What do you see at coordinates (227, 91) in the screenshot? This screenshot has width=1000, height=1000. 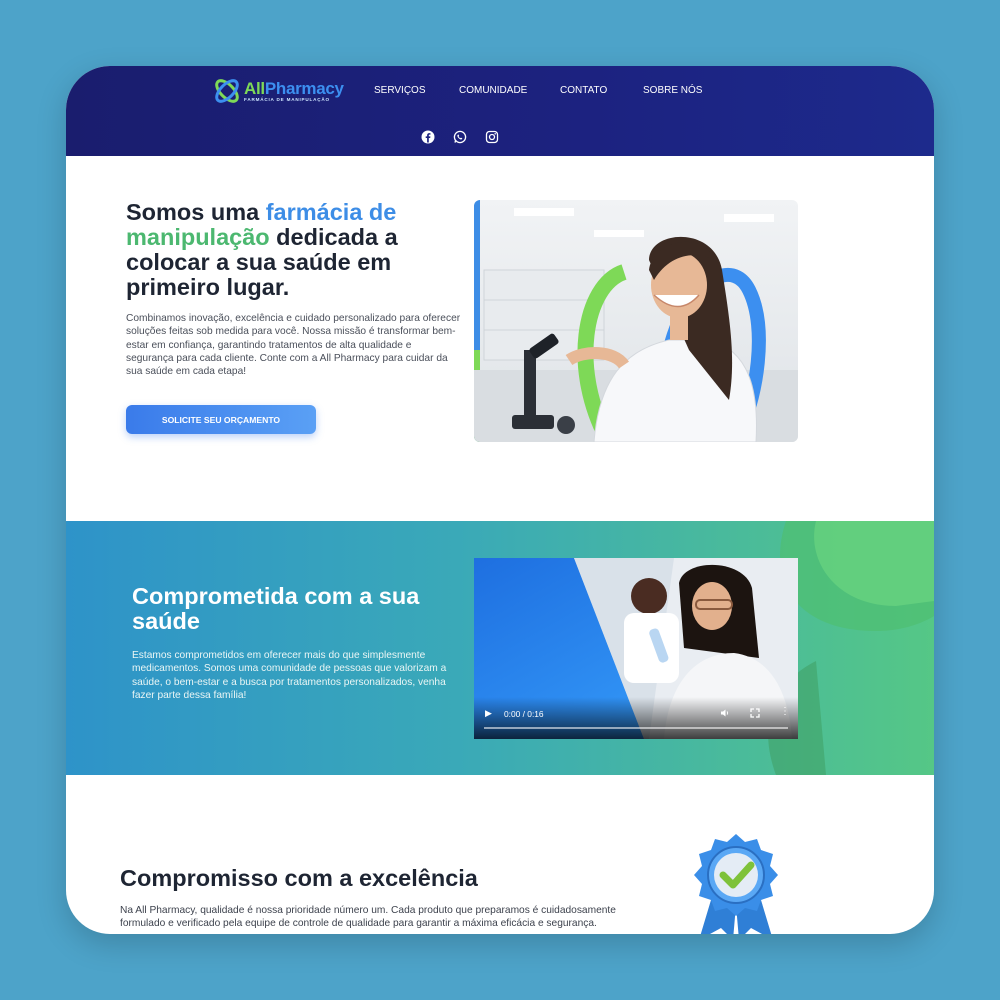 I see `logo-mark-icon` at bounding box center [227, 91].